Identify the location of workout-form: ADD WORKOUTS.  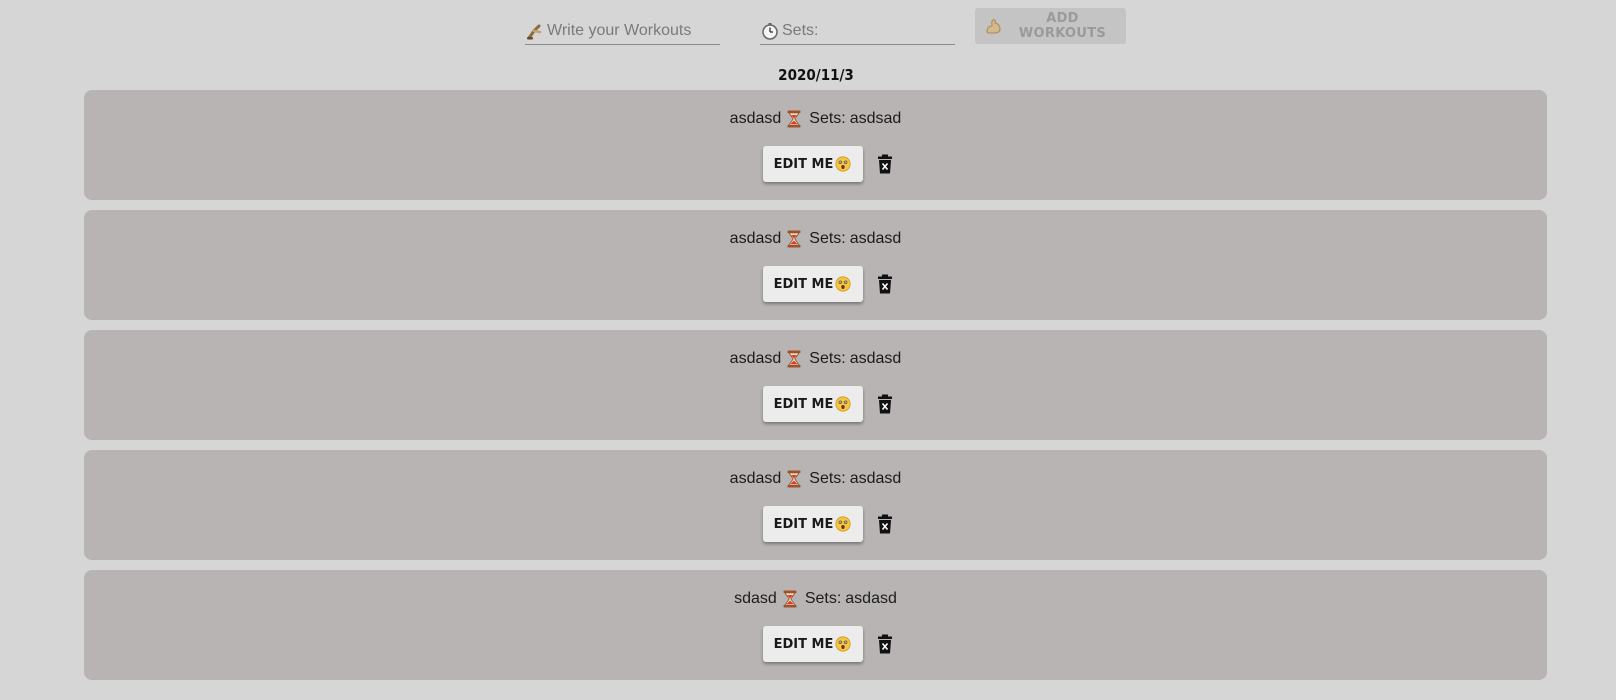
(808, 30).